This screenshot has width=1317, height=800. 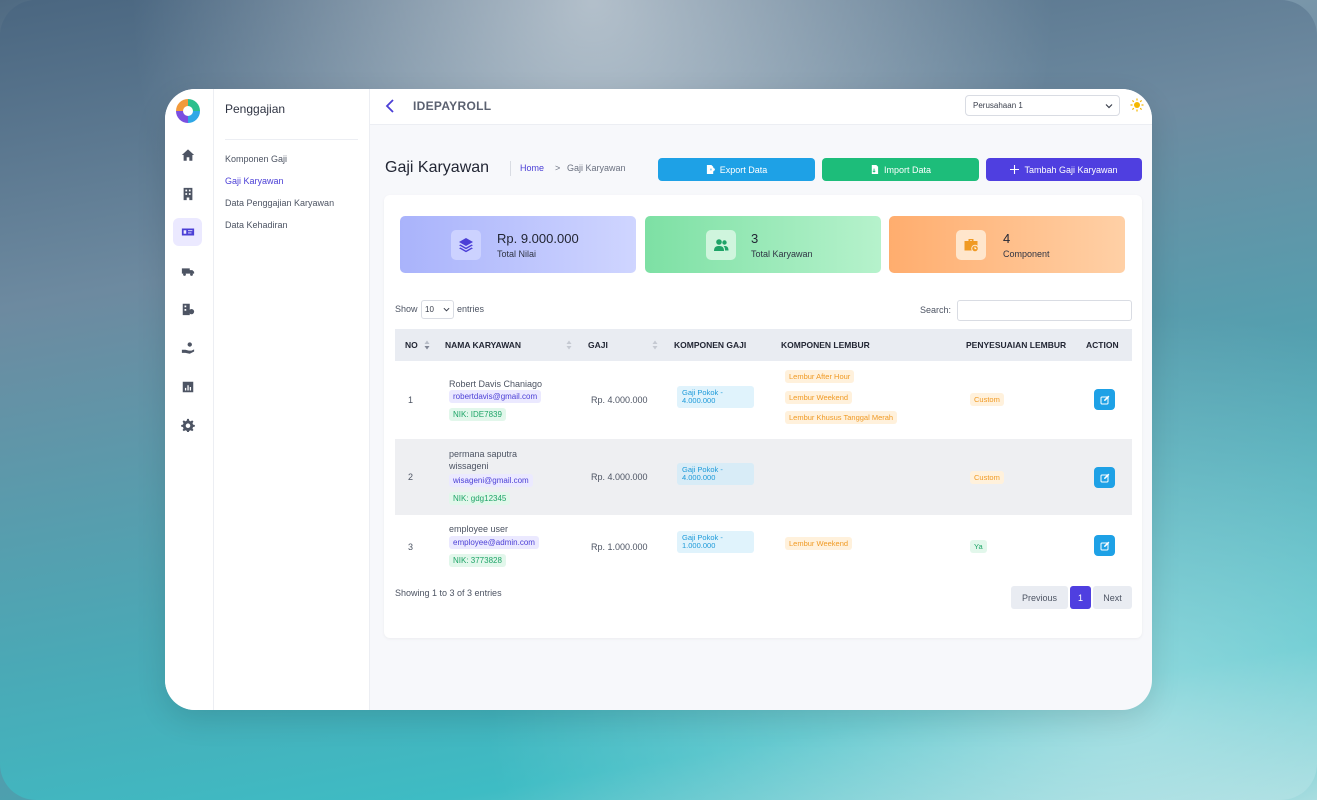 What do you see at coordinates (782, 254) in the screenshot?
I see `stat-label-total-karyawan: Total Karyawan` at bounding box center [782, 254].